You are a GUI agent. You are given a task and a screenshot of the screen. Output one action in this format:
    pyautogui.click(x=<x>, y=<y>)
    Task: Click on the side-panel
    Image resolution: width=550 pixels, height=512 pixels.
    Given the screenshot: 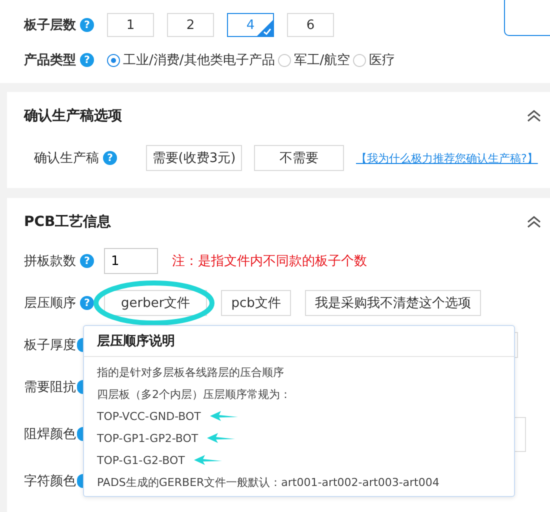 What is the action you would take?
    pyautogui.click(x=527, y=18)
    